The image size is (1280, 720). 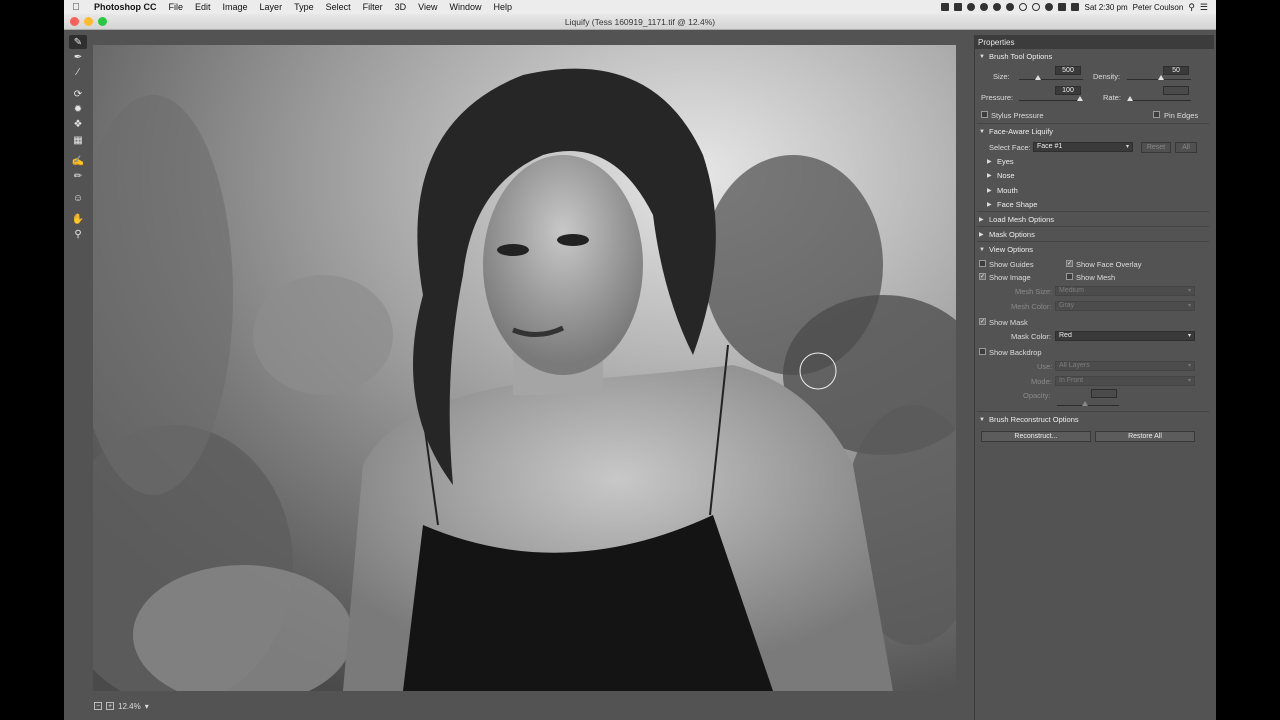 I want to click on status-icons: Sat 2:30 pm Peter Coulson ⚲ ☰, so click(x=1078, y=7).